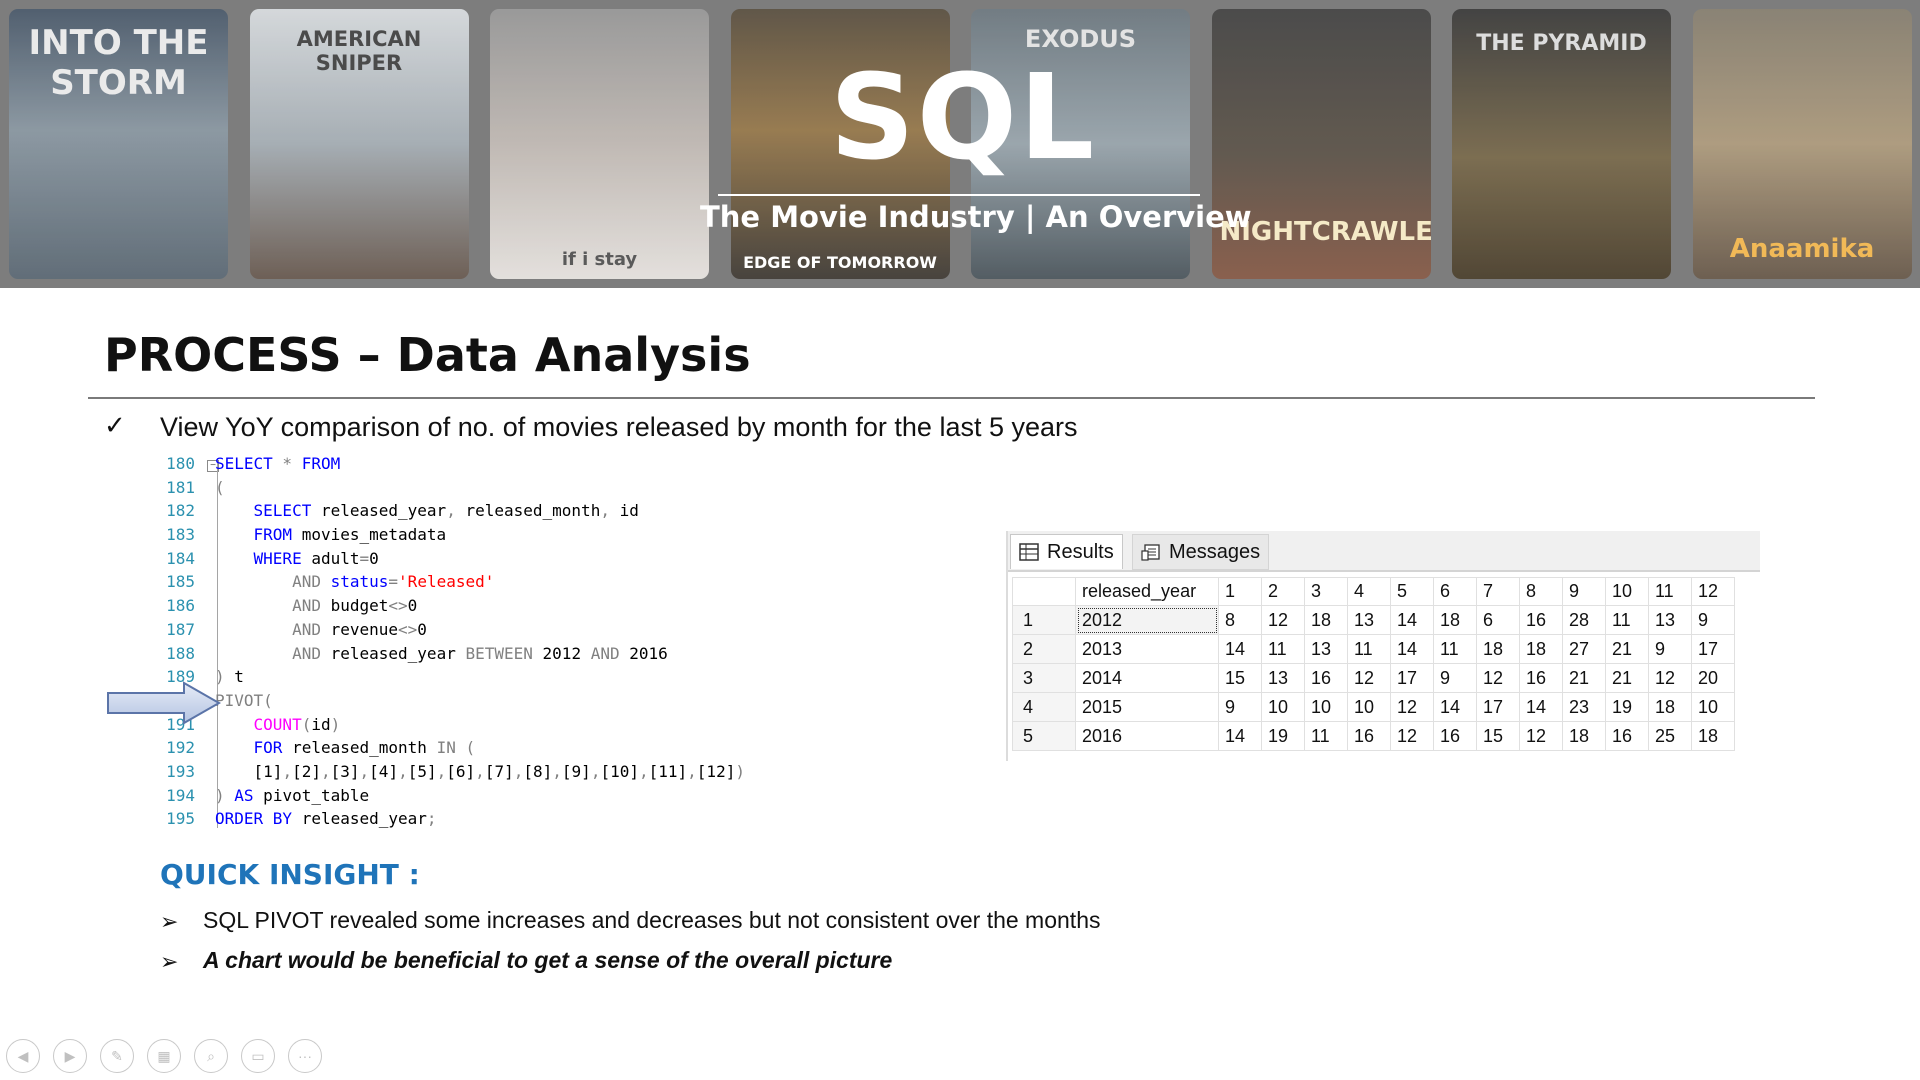 This screenshot has height=1080, width=1920. What do you see at coordinates (305, 1056) in the screenshot?
I see `more-options-icon: ···` at bounding box center [305, 1056].